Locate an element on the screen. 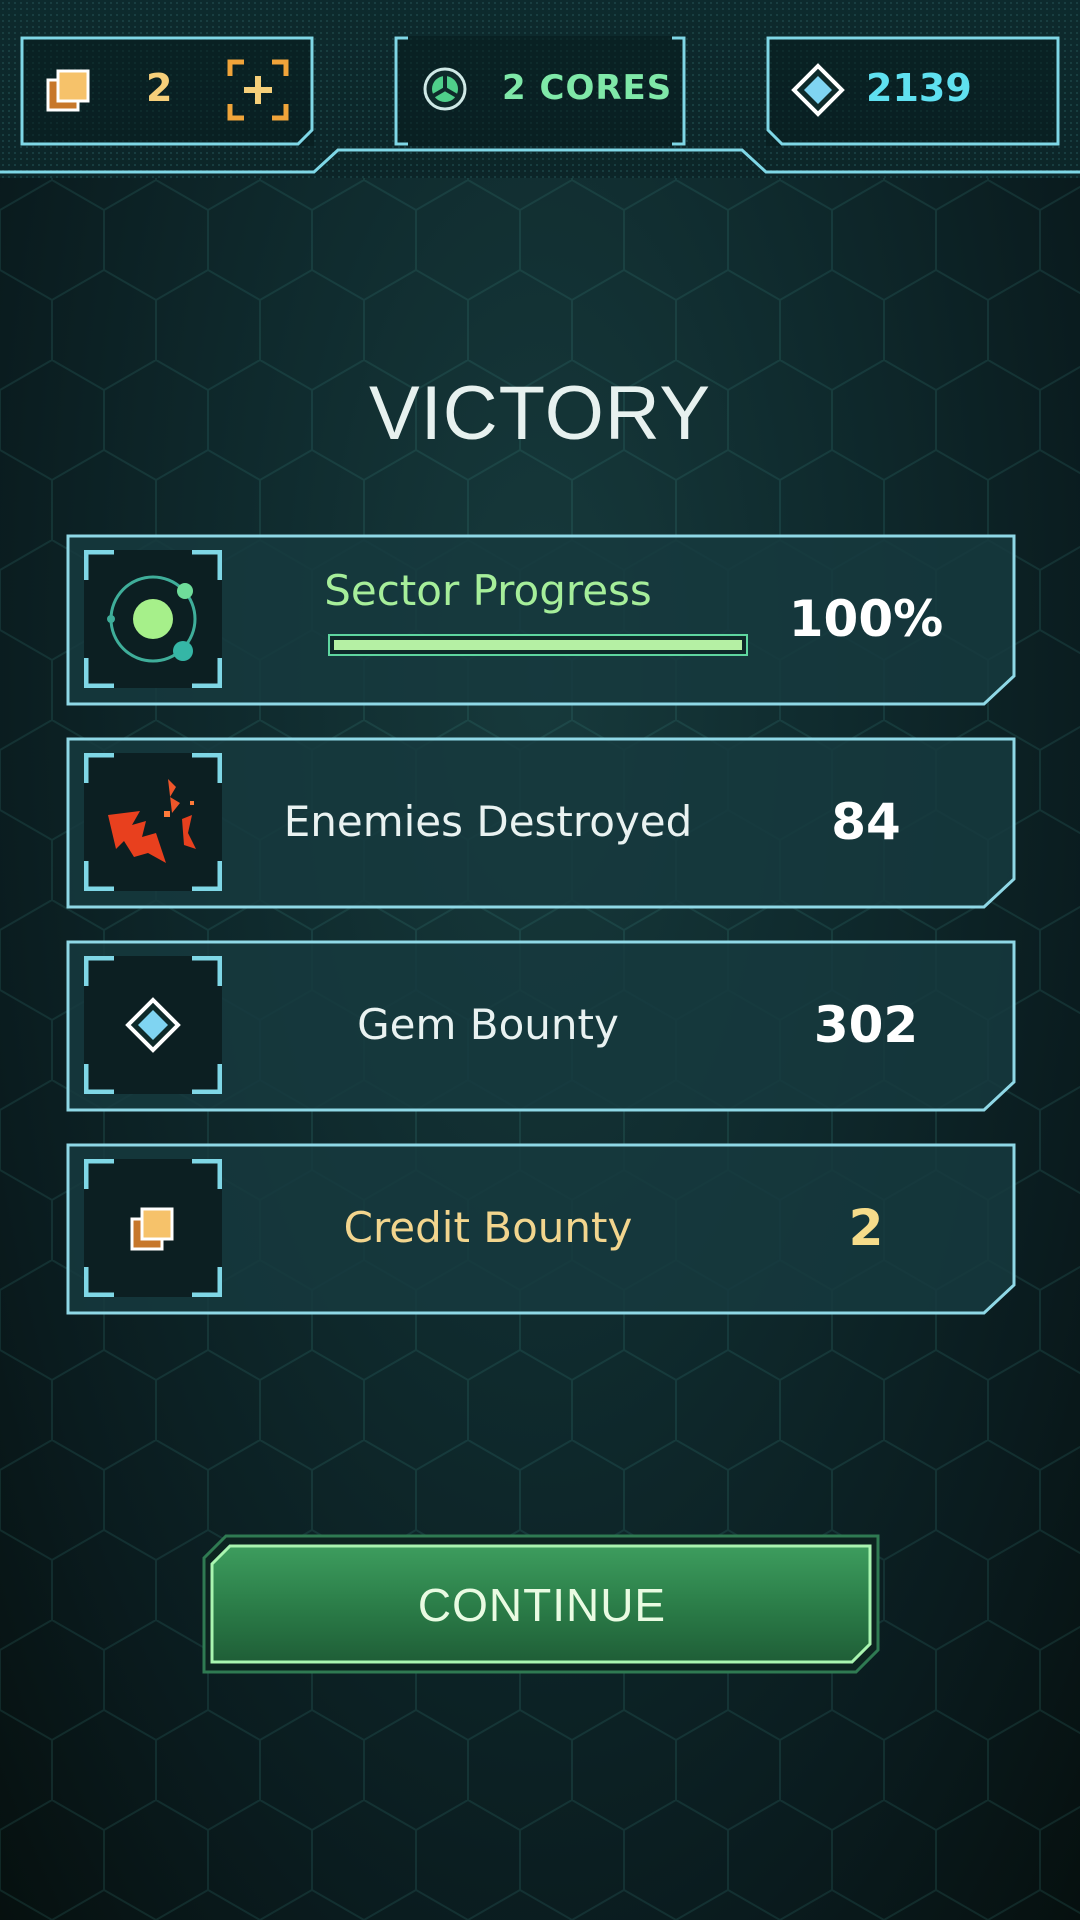 This screenshot has width=1080, height=1920. continue-label: CONTINUE is located at coordinates (542, 1605).